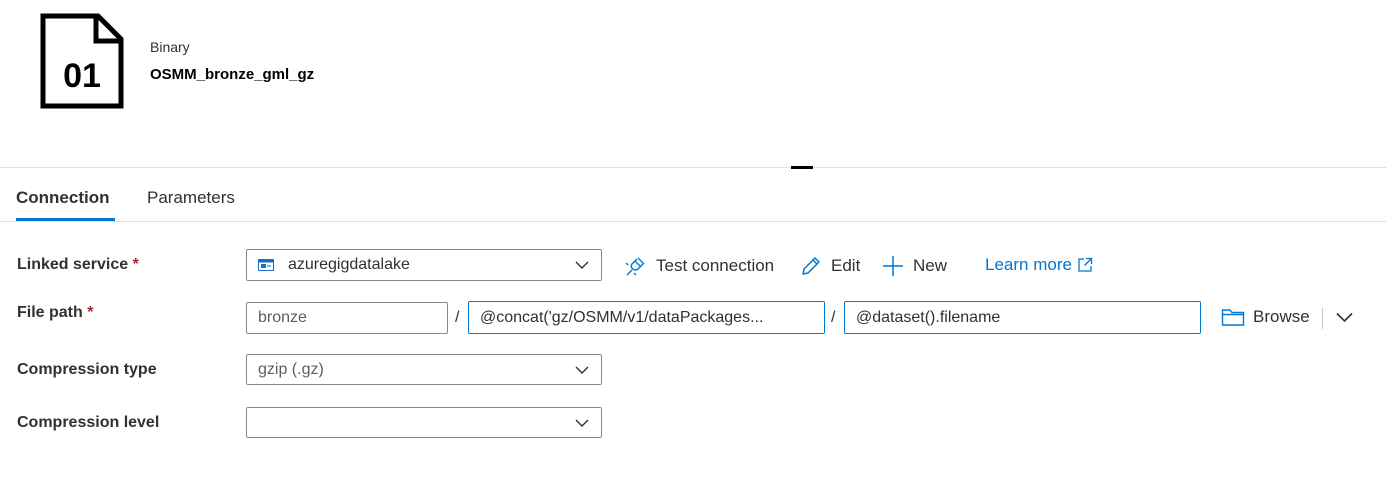 This screenshot has width=1386, height=478. I want to click on tab-parameters: Parameters, so click(191, 198).